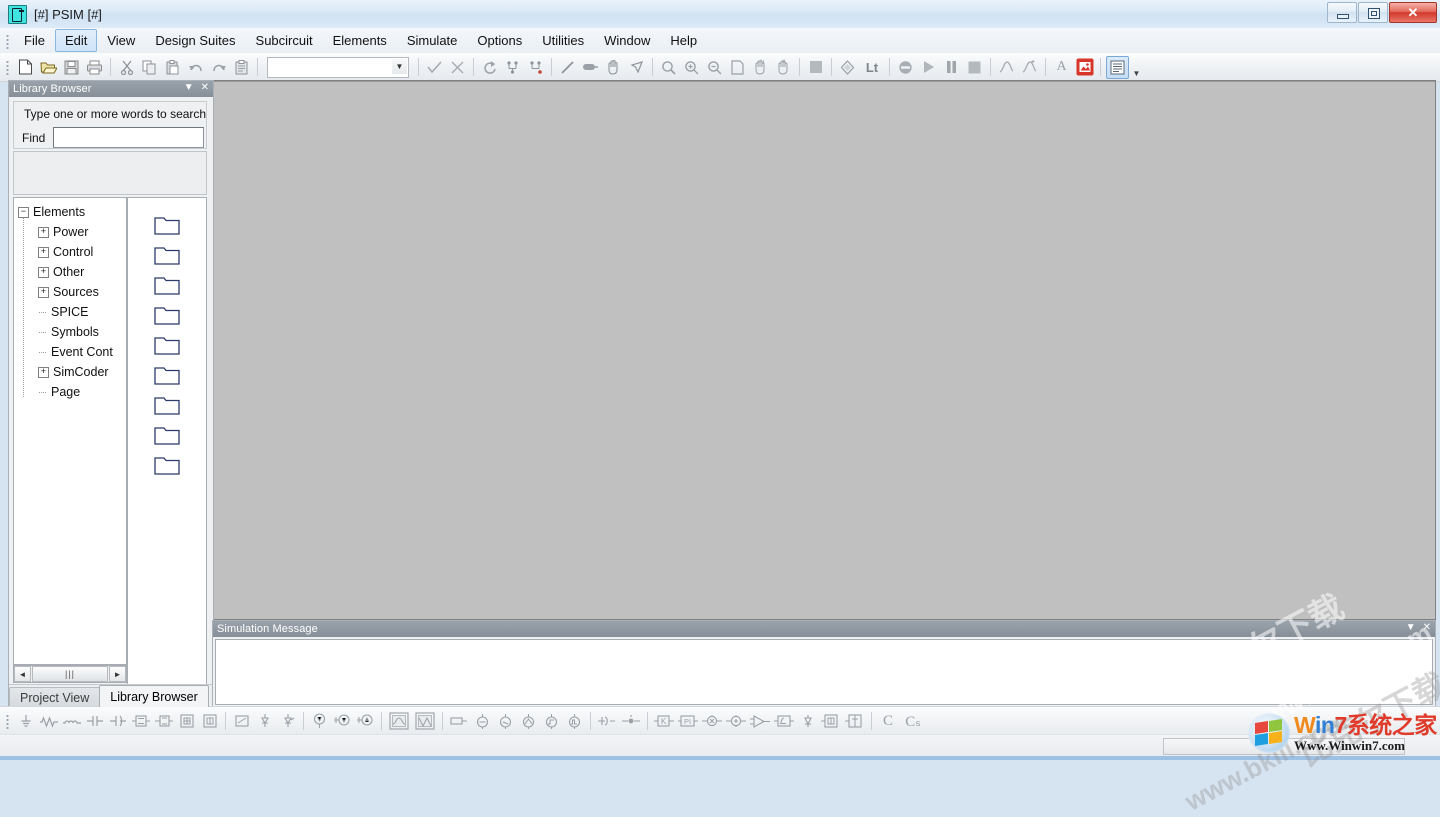 The height and width of the screenshot is (817, 1440). What do you see at coordinates (48, 67) in the screenshot?
I see `open-folder-icon` at bounding box center [48, 67].